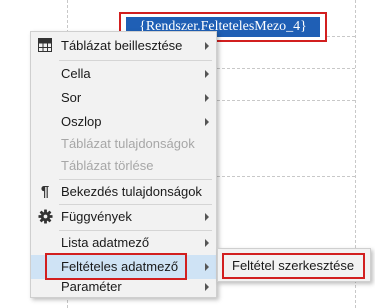 Image resolution: width=375 pixels, height=308 pixels. Describe the element at coordinates (123, 98) in the screenshot. I see `menu-item-row: Sor` at that location.